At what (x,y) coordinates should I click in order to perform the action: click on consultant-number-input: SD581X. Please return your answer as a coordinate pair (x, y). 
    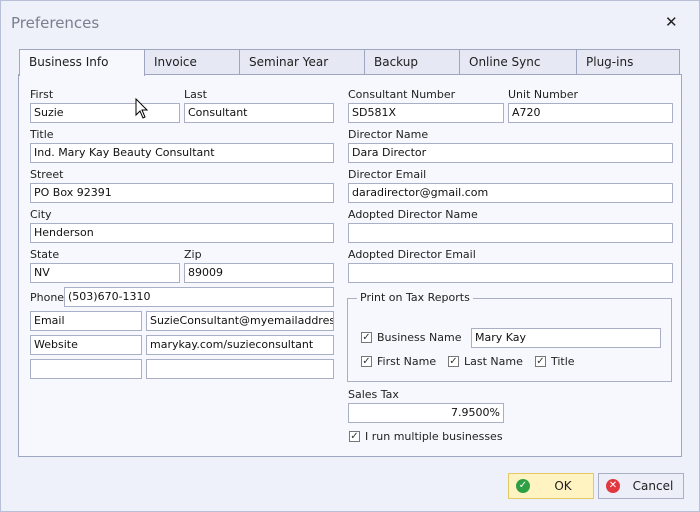
    Looking at the image, I should click on (426, 113).